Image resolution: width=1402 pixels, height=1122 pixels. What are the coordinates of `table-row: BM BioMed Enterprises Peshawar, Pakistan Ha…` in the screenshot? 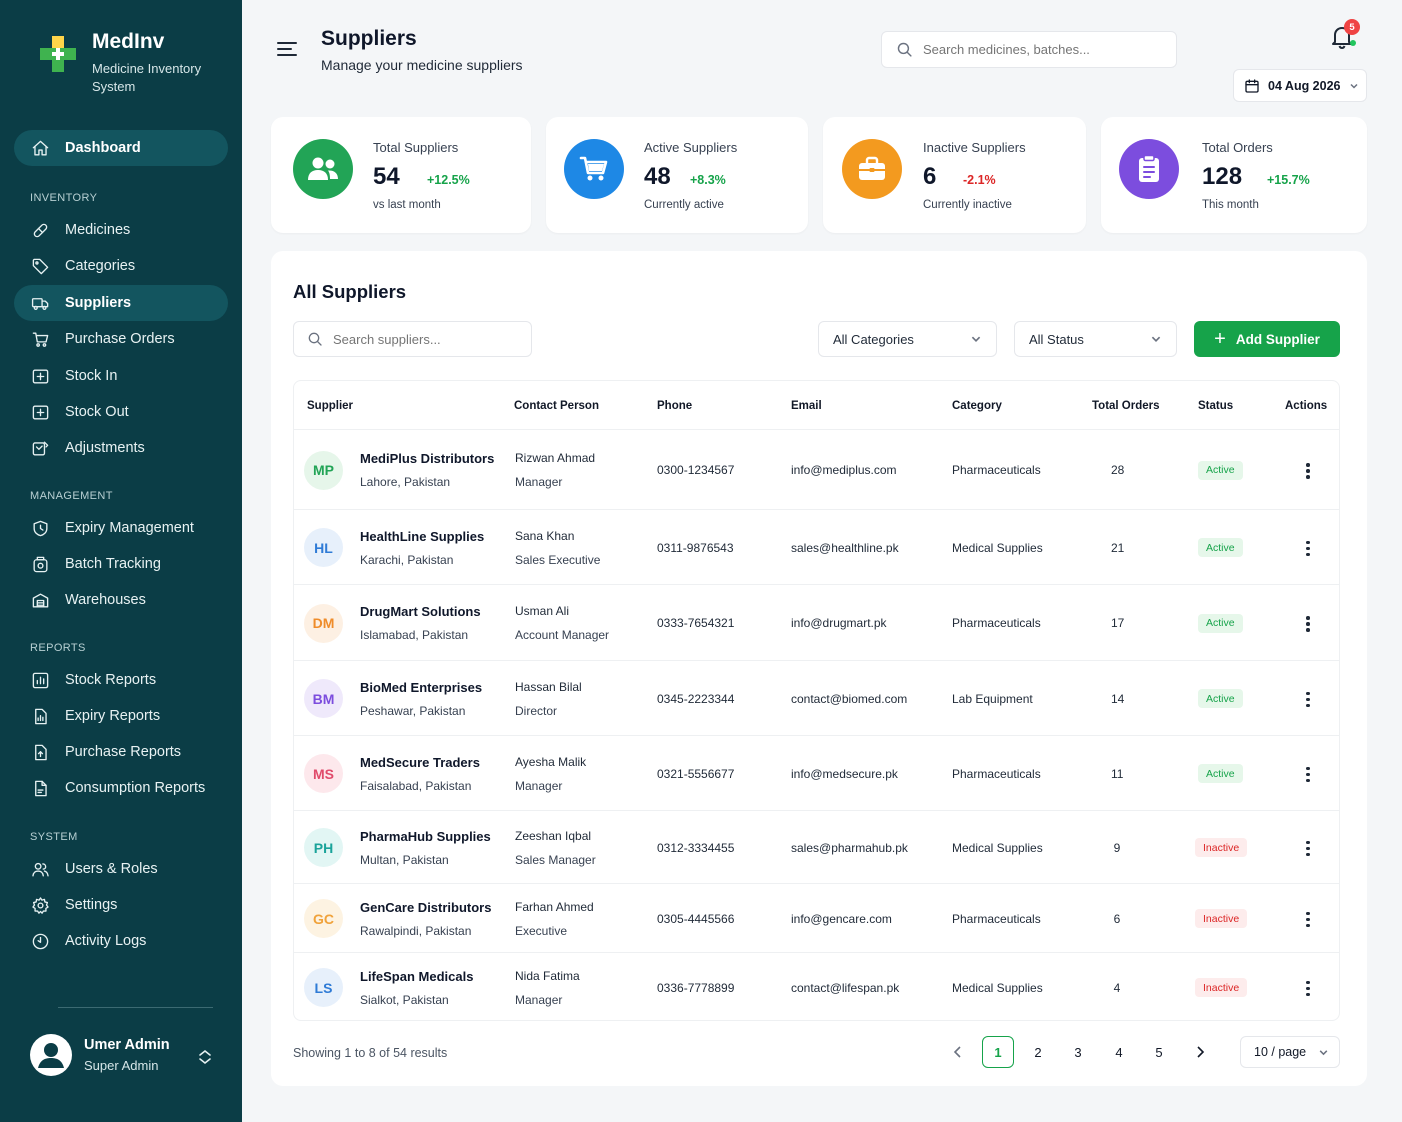 It's located at (816, 698).